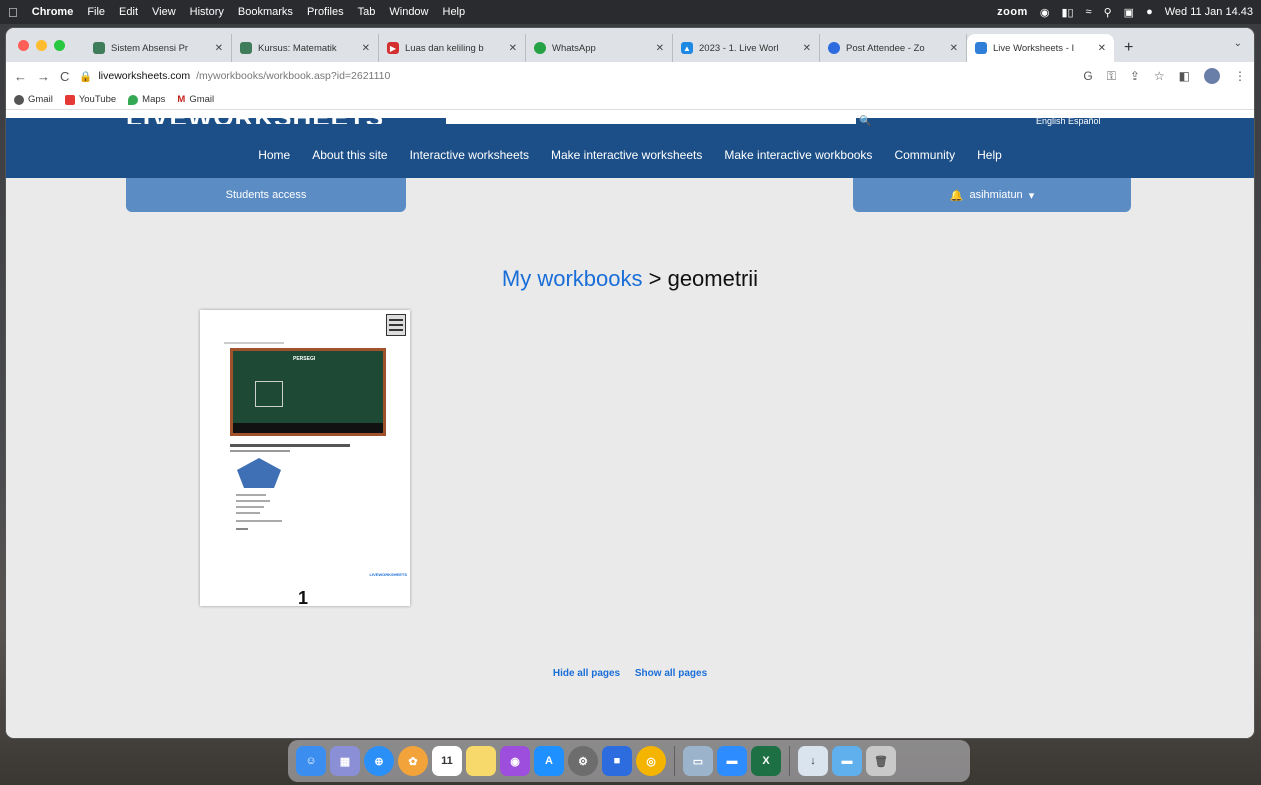  Describe the element at coordinates (671, 673) in the screenshot. I see `show-all-pages-link: Show all pages` at that location.